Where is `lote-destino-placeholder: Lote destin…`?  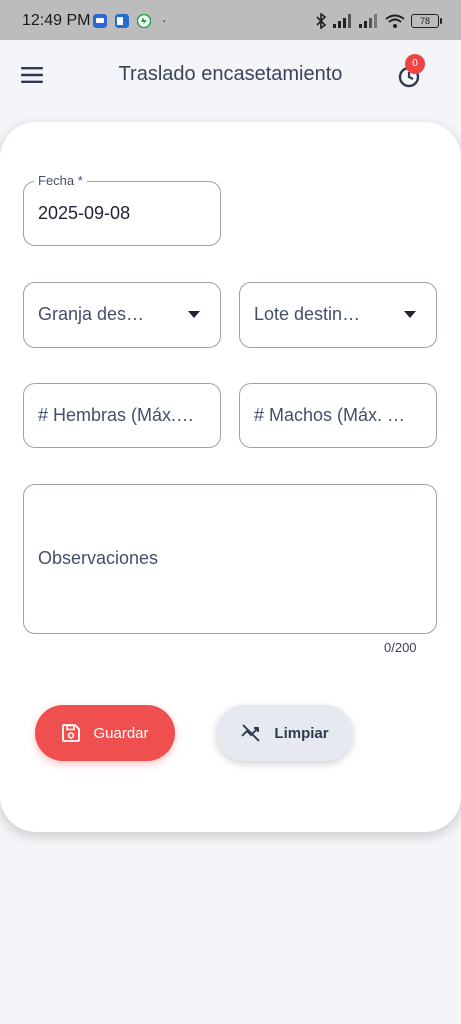
lote-destino-placeholder: Lote destin… is located at coordinates (307, 314).